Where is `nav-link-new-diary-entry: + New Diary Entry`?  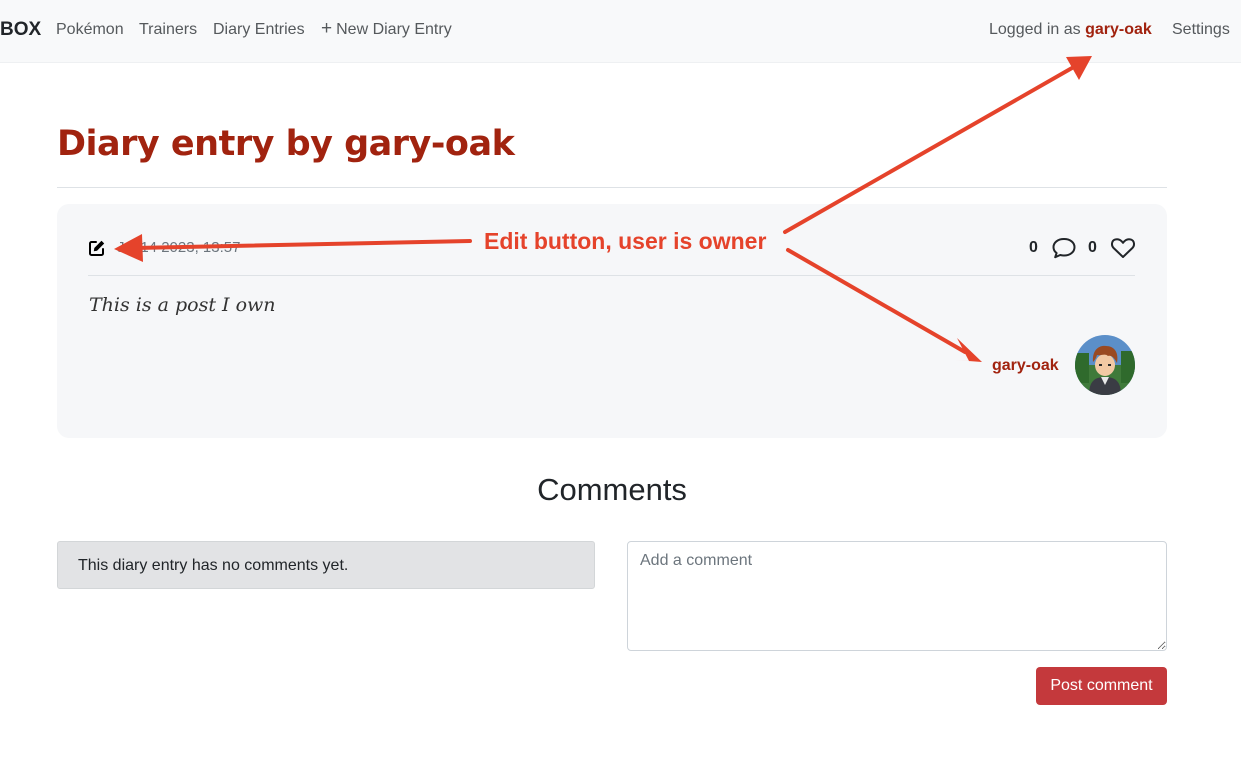 nav-link-new-diary-entry: + New Diary Entry is located at coordinates (386, 28).